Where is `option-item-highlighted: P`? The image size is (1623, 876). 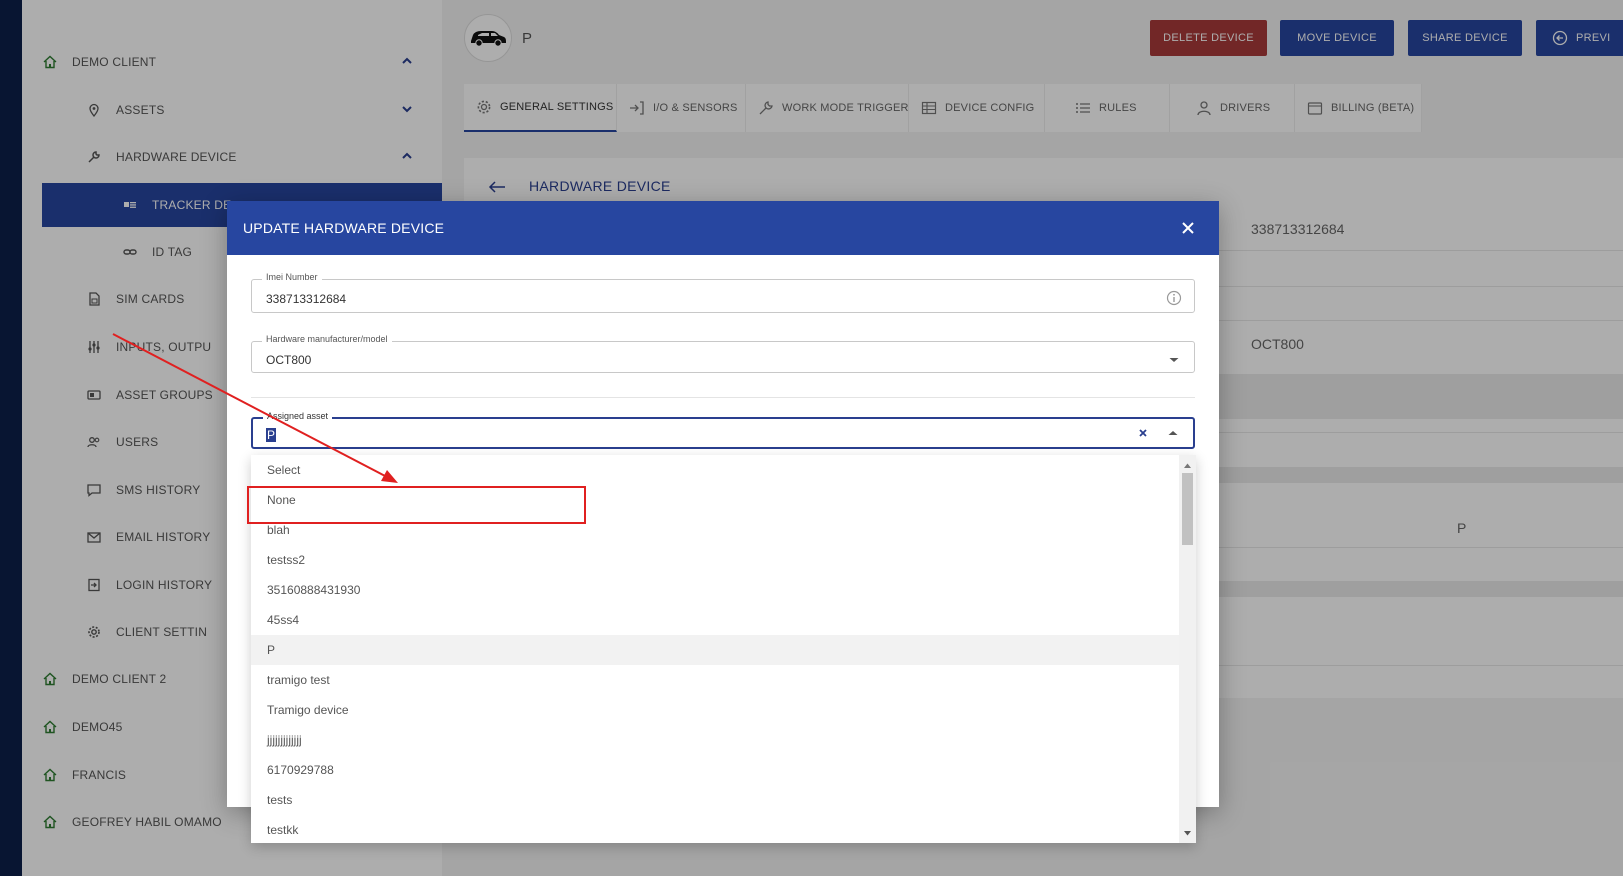 option-item-highlighted: P is located at coordinates (715, 650).